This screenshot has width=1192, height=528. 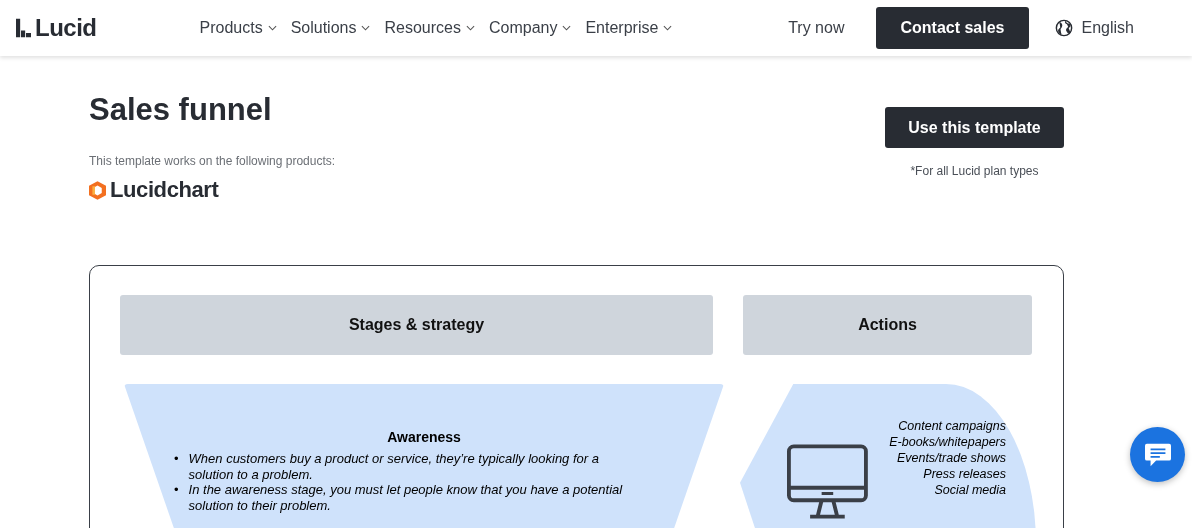 What do you see at coordinates (416, 325) in the screenshot?
I see `column-header: Stages & strategy` at bounding box center [416, 325].